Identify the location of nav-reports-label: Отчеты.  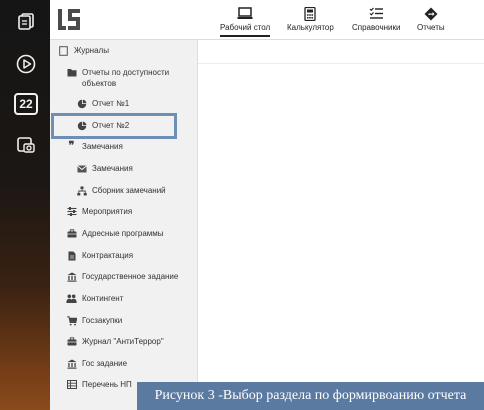
(431, 27).